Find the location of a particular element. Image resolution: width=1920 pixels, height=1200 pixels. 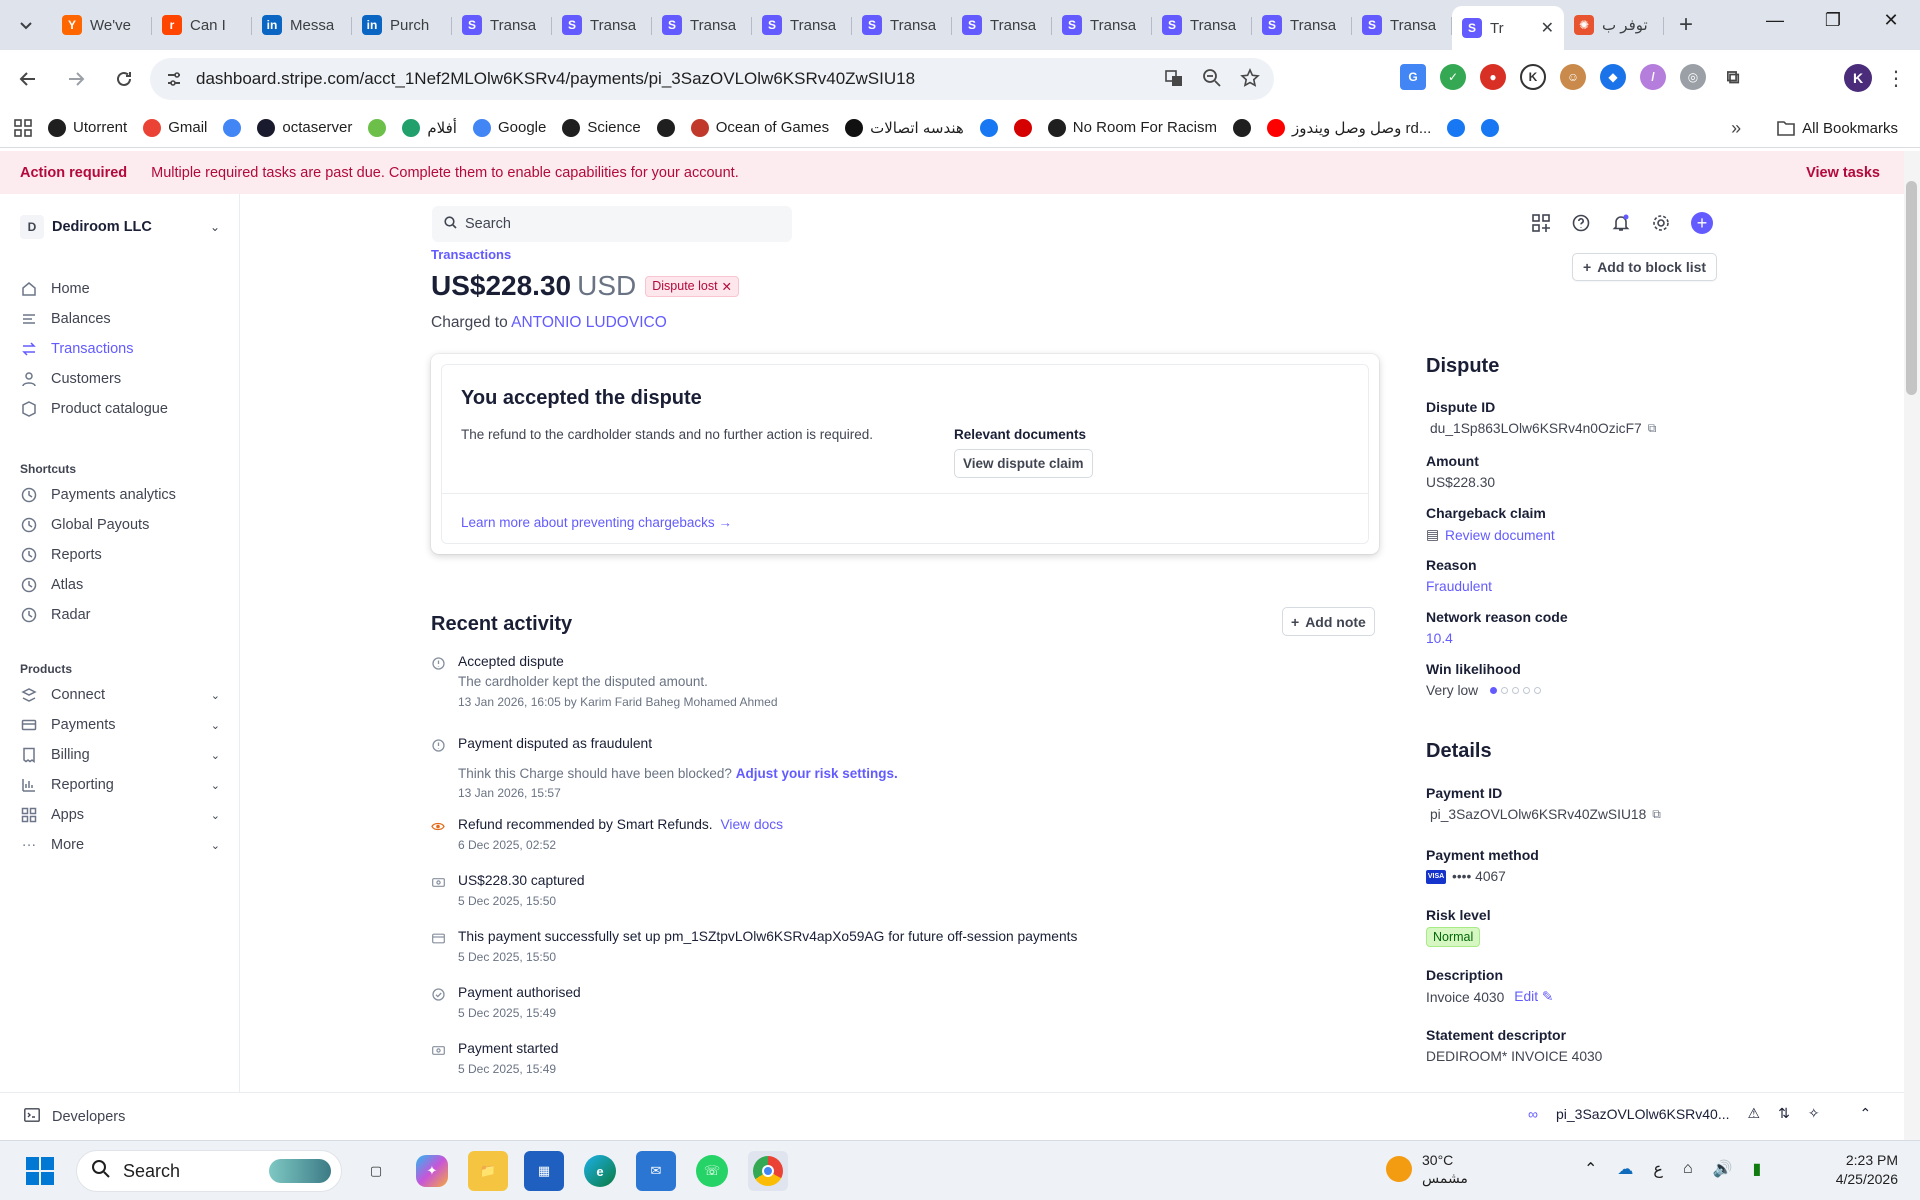

view-dispute-claim-button: View dispute claim is located at coordinates (1023, 463).